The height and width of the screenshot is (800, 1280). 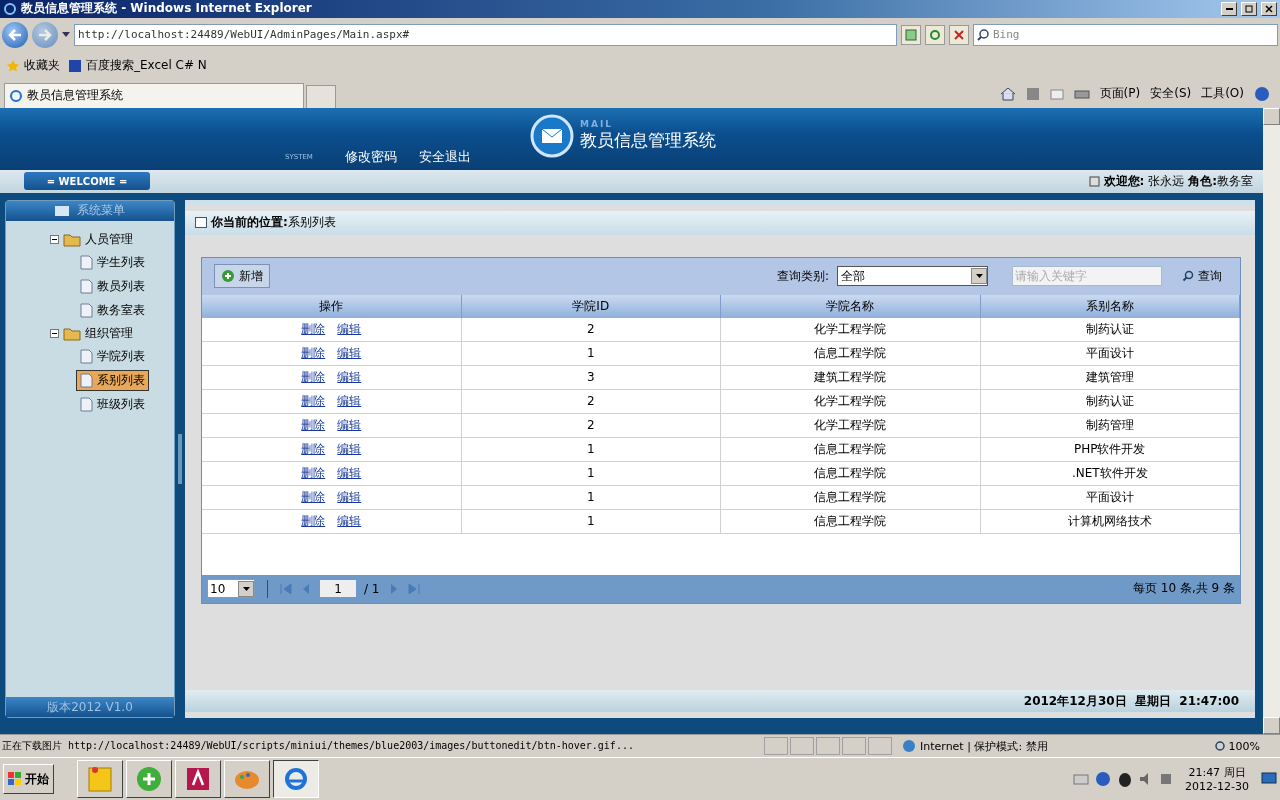 I want to click on table-cell: 3, so click(x=591, y=377).